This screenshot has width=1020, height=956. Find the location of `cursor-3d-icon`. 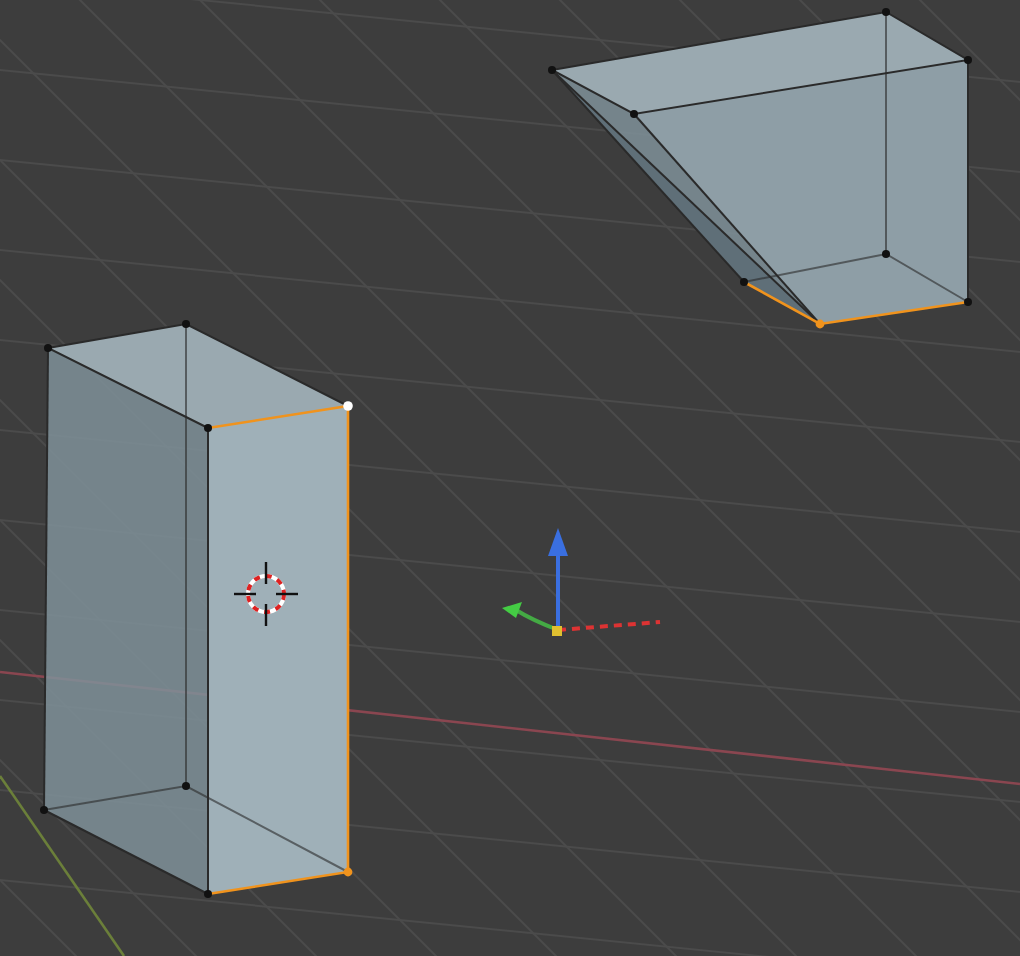

cursor-3d-icon is located at coordinates (266, 594).